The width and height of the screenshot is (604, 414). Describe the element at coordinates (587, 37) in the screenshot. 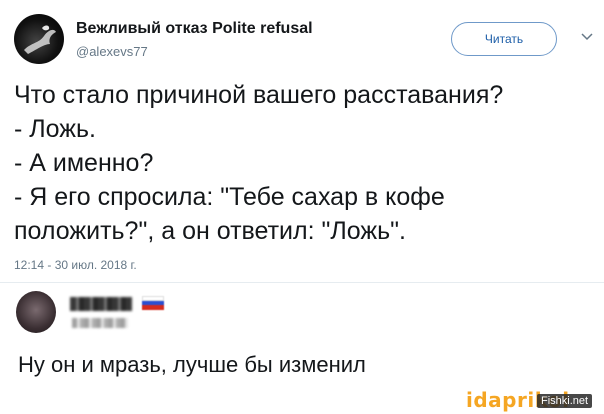

I see `chevron-down-icon` at that location.